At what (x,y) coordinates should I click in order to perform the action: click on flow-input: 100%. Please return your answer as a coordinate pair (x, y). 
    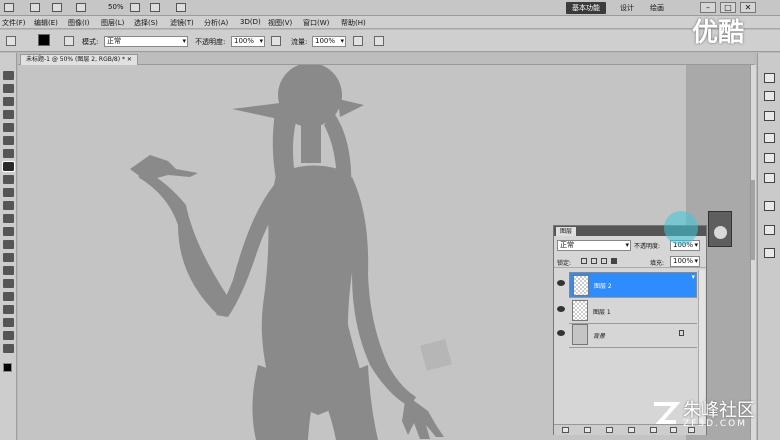
    Looking at the image, I should click on (329, 41).